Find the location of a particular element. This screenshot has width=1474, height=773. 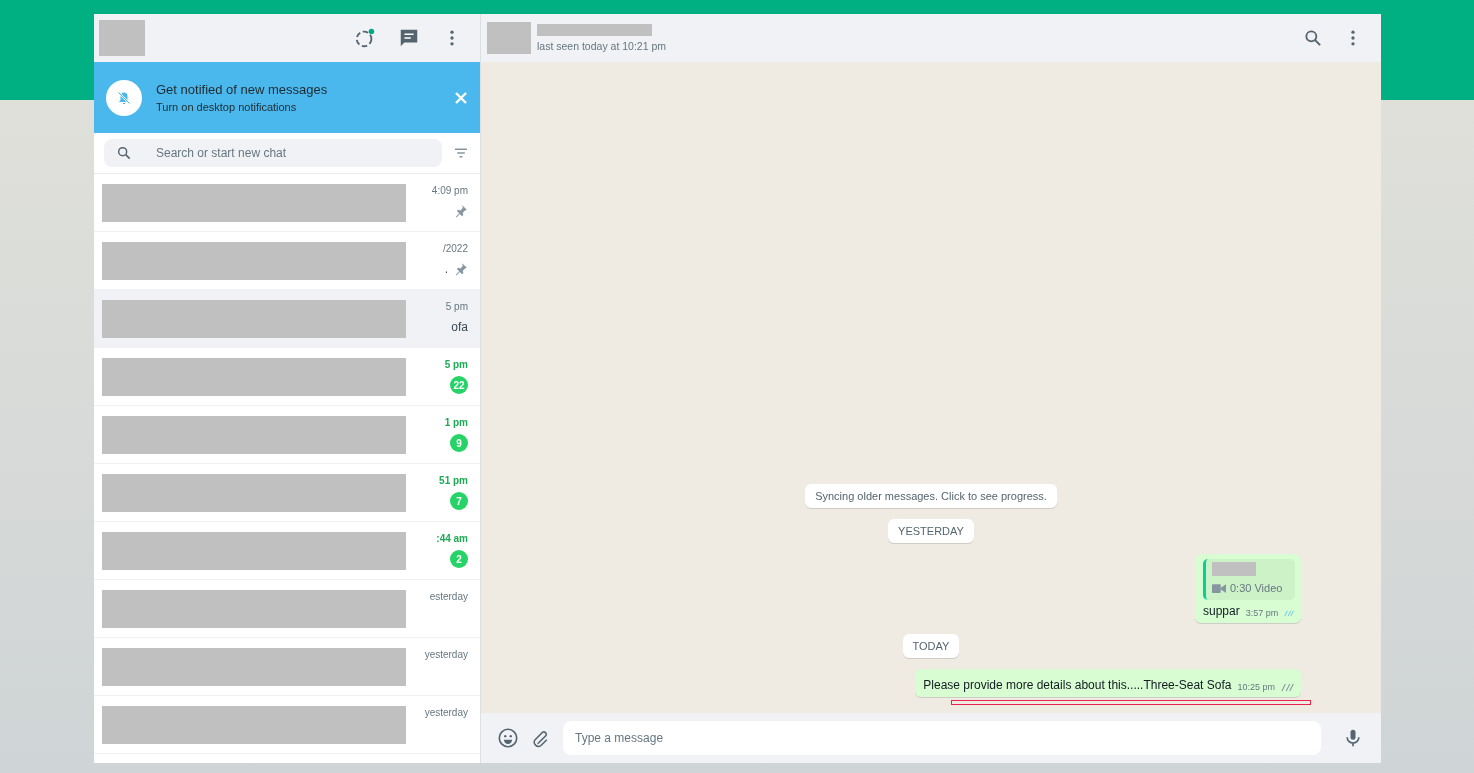

video-camera-icon is located at coordinates (1219, 588).